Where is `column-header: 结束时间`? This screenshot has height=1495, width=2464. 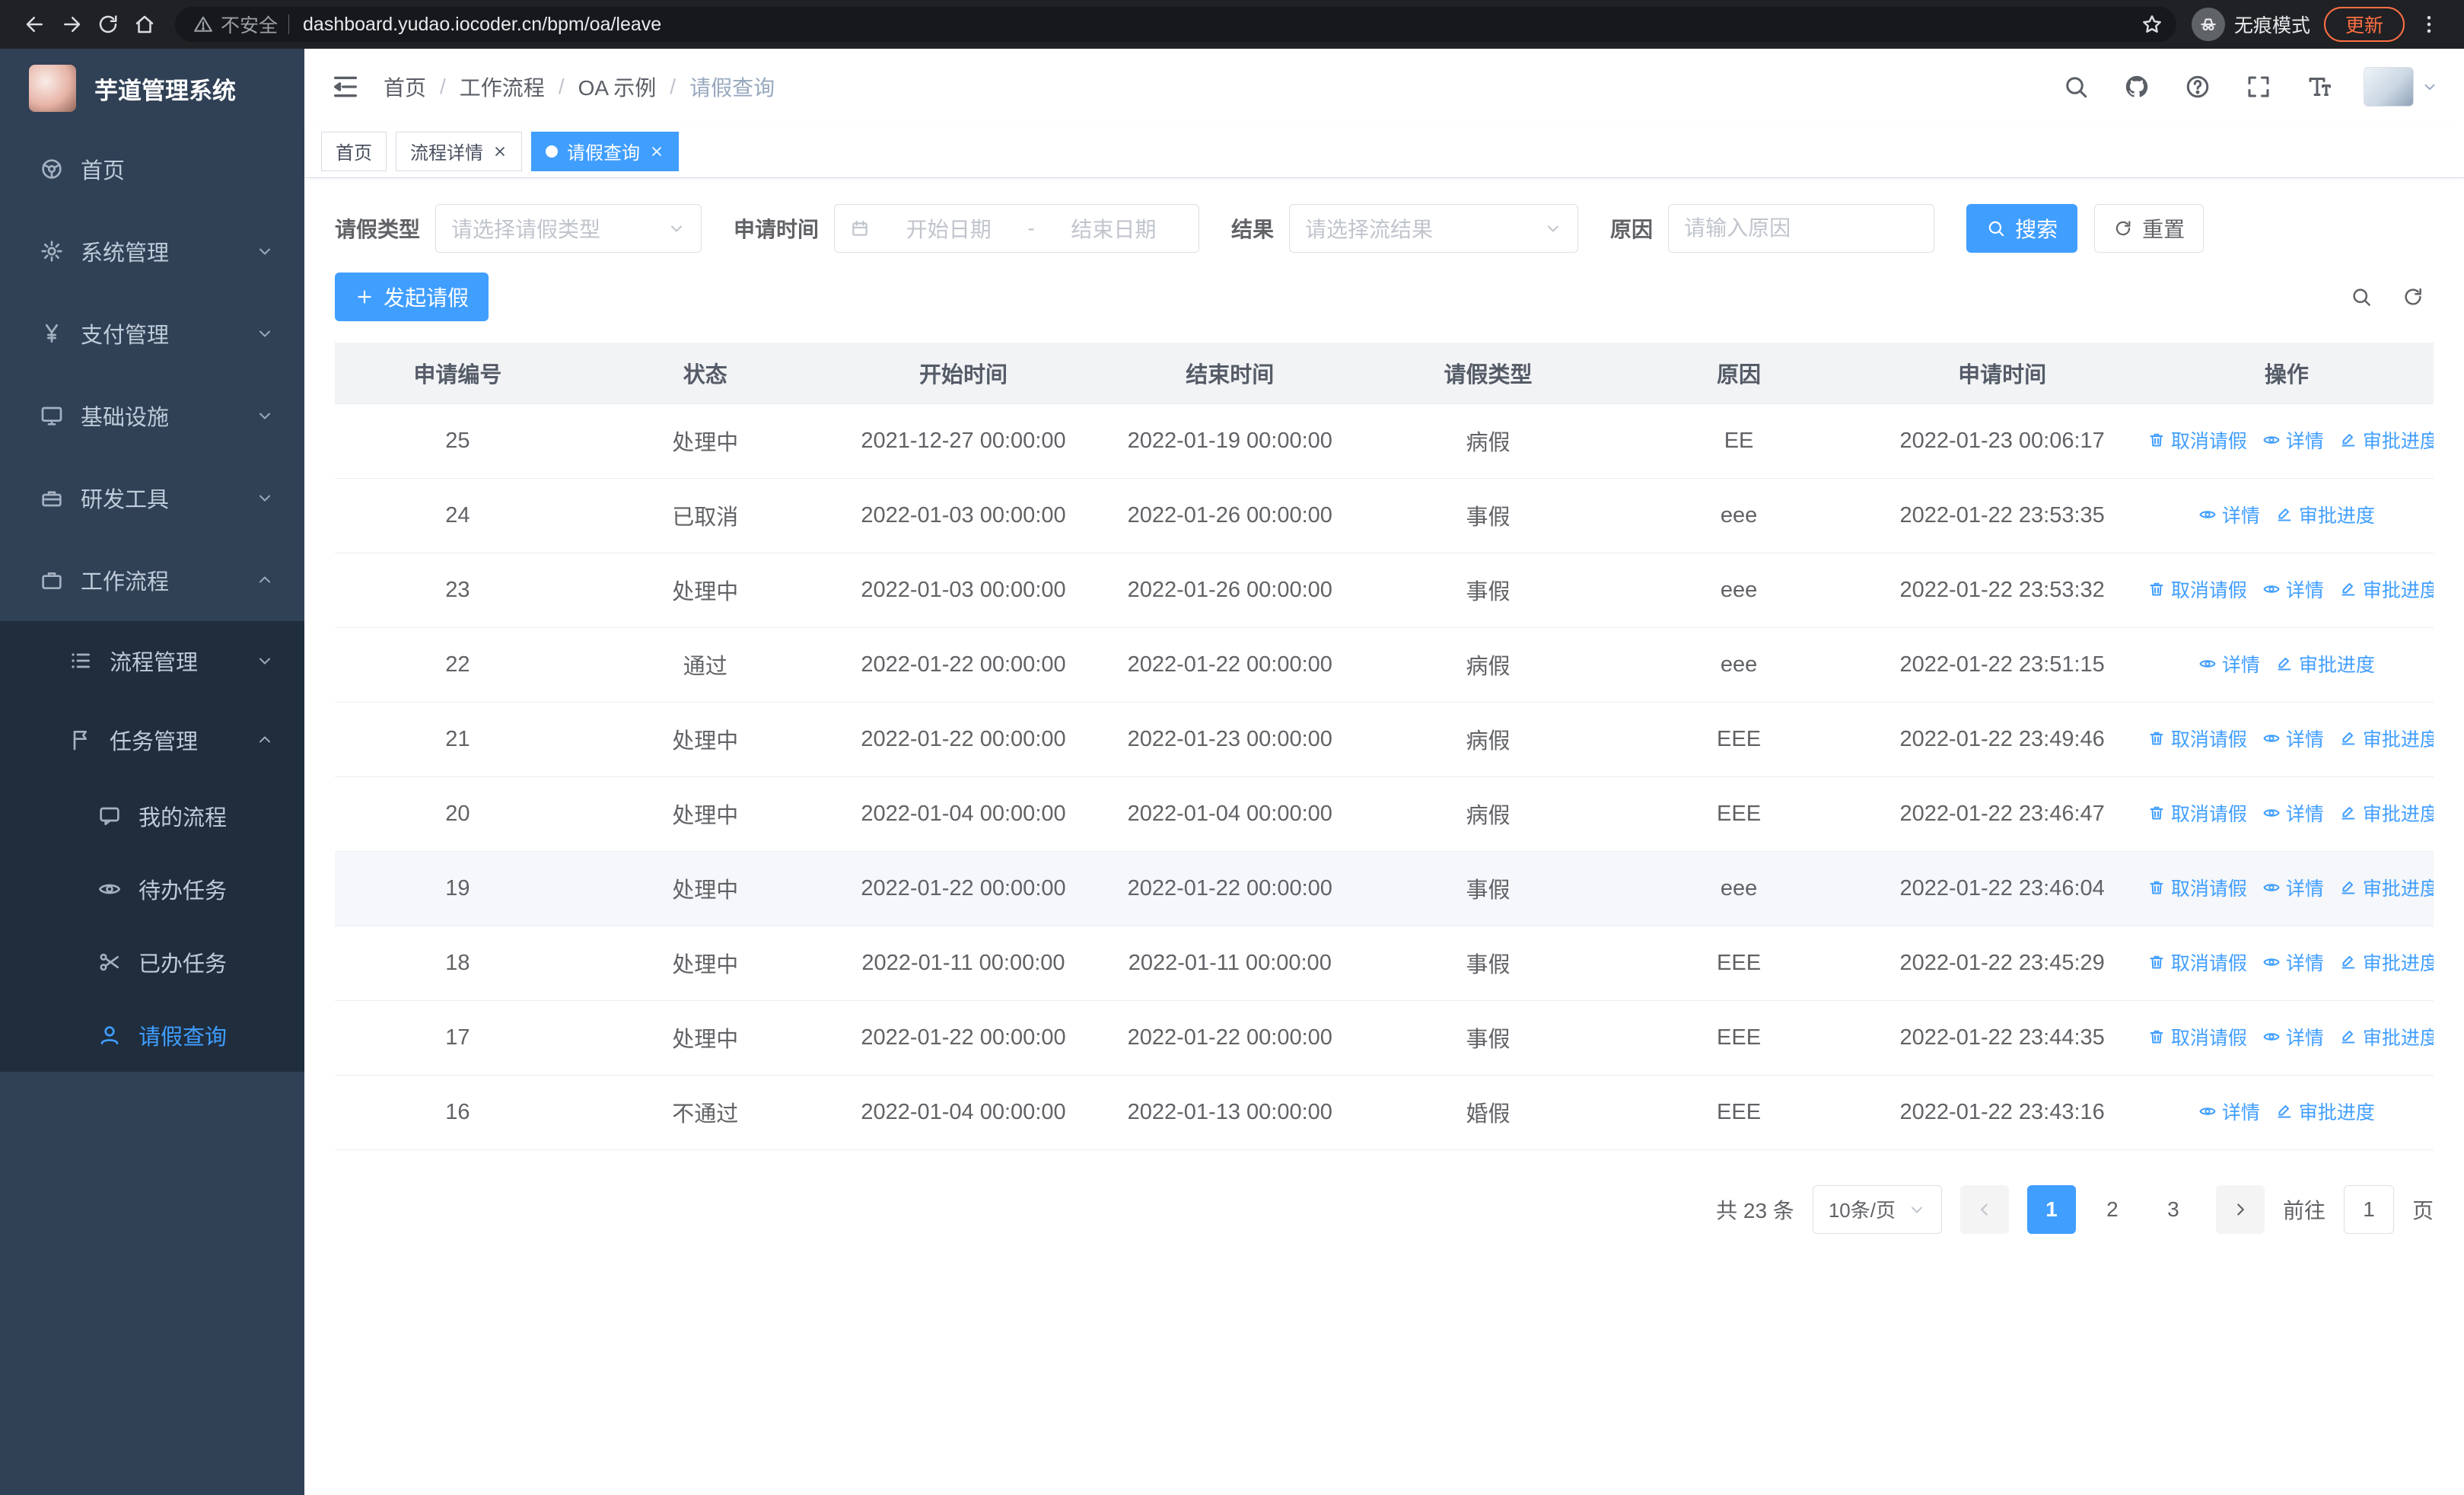
column-header: 结束时间 is located at coordinates (1230, 373).